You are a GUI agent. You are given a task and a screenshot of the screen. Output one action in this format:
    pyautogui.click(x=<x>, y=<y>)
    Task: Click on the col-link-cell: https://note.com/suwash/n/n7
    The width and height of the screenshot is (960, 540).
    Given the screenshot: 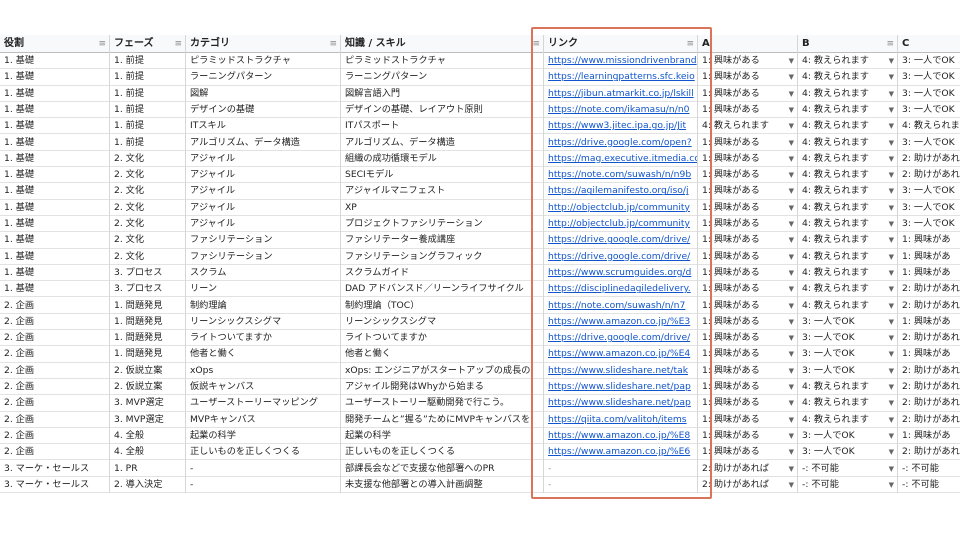 What is the action you would take?
    pyautogui.click(x=621, y=306)
    